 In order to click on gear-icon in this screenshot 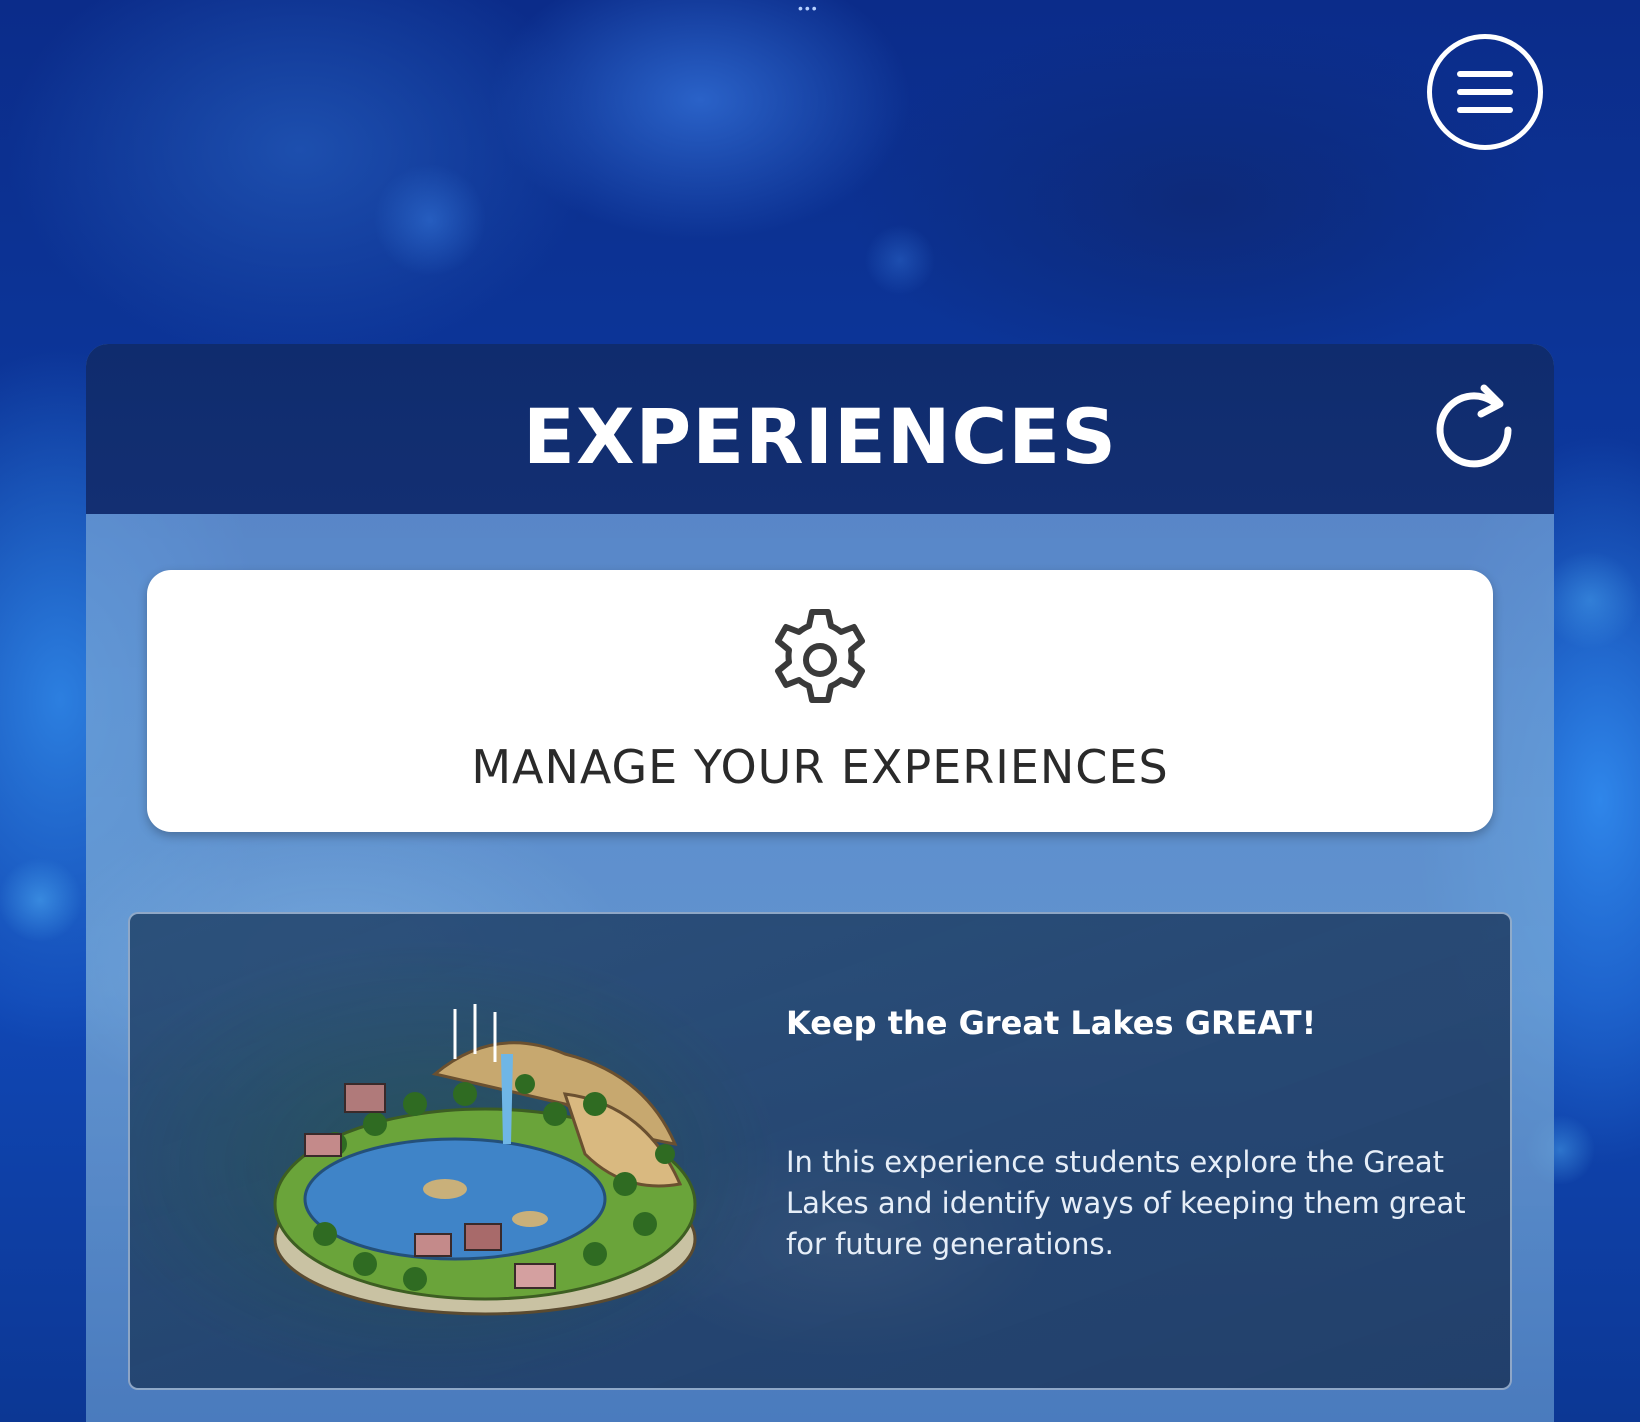, I will do `click(820, 656)`.